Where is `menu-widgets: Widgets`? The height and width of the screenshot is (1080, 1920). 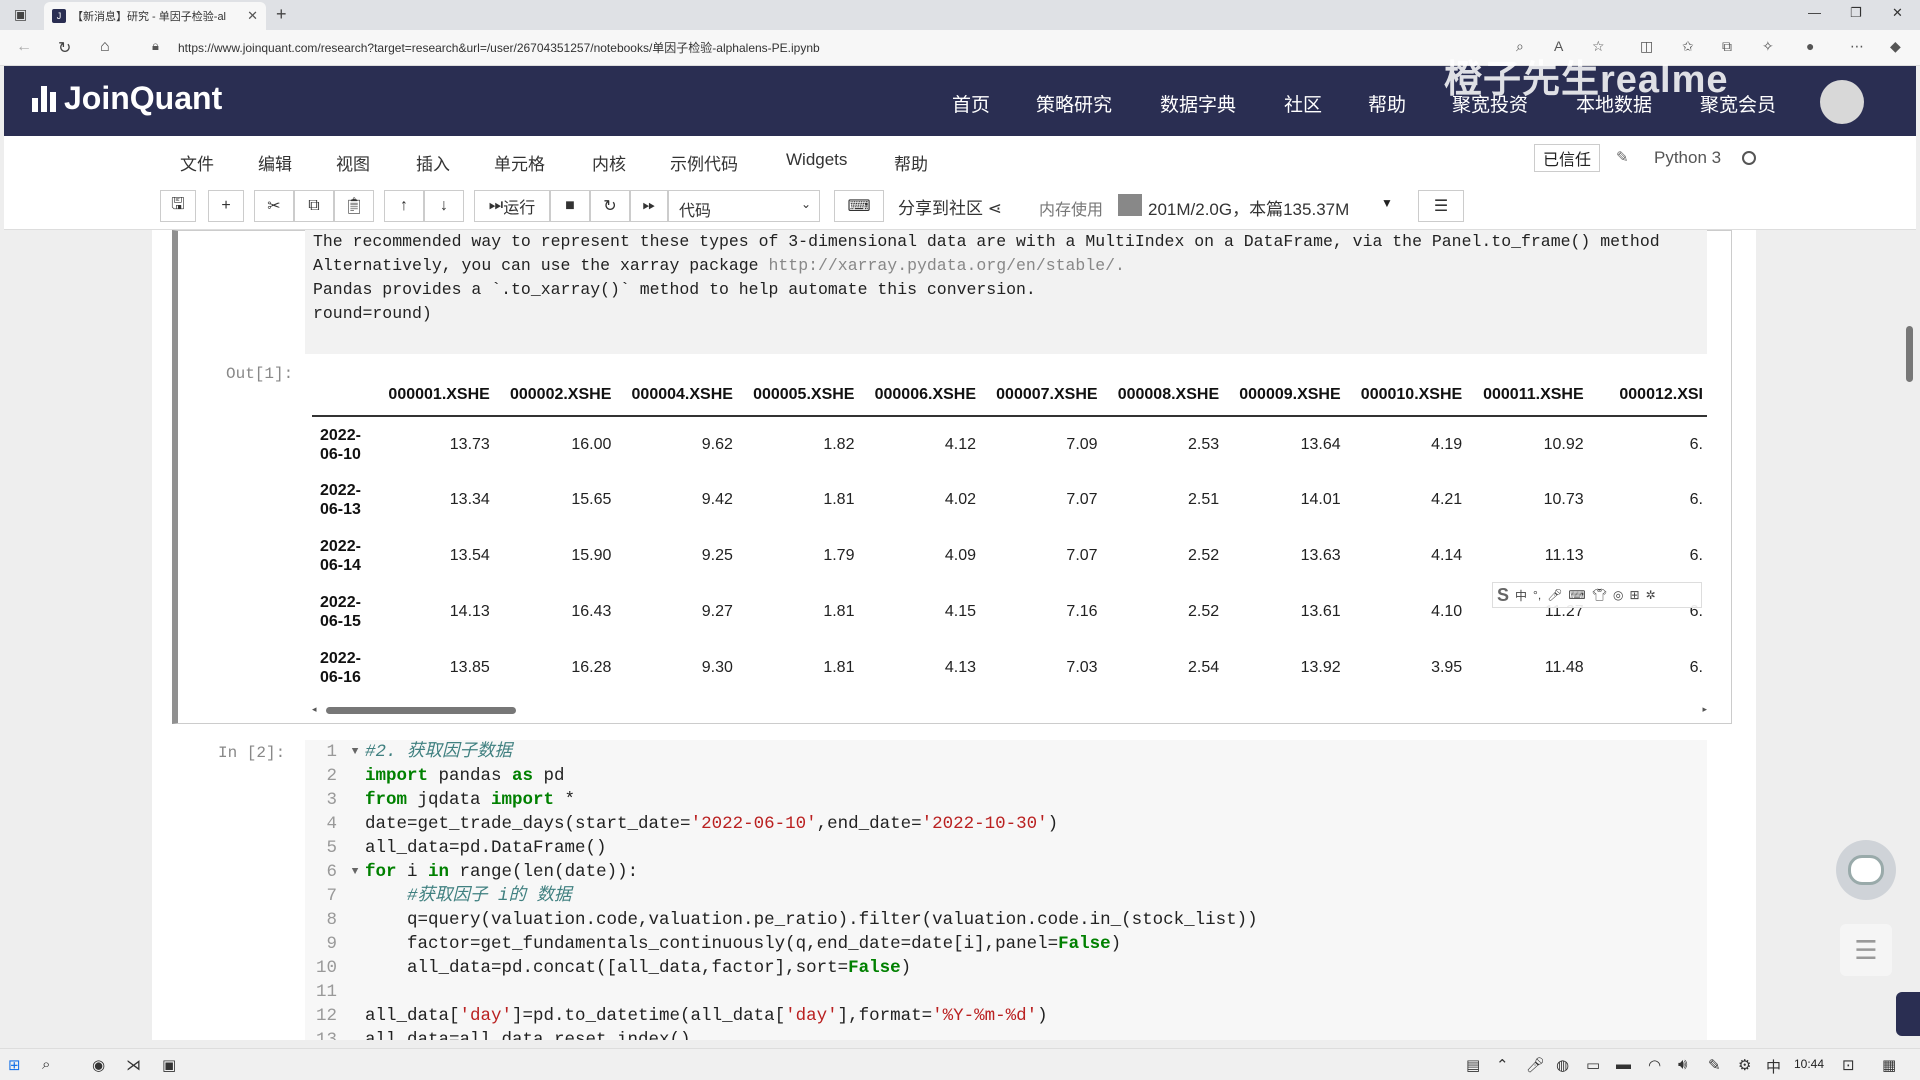 menu-widgets: Widgets is located at coordinates (816, 160).